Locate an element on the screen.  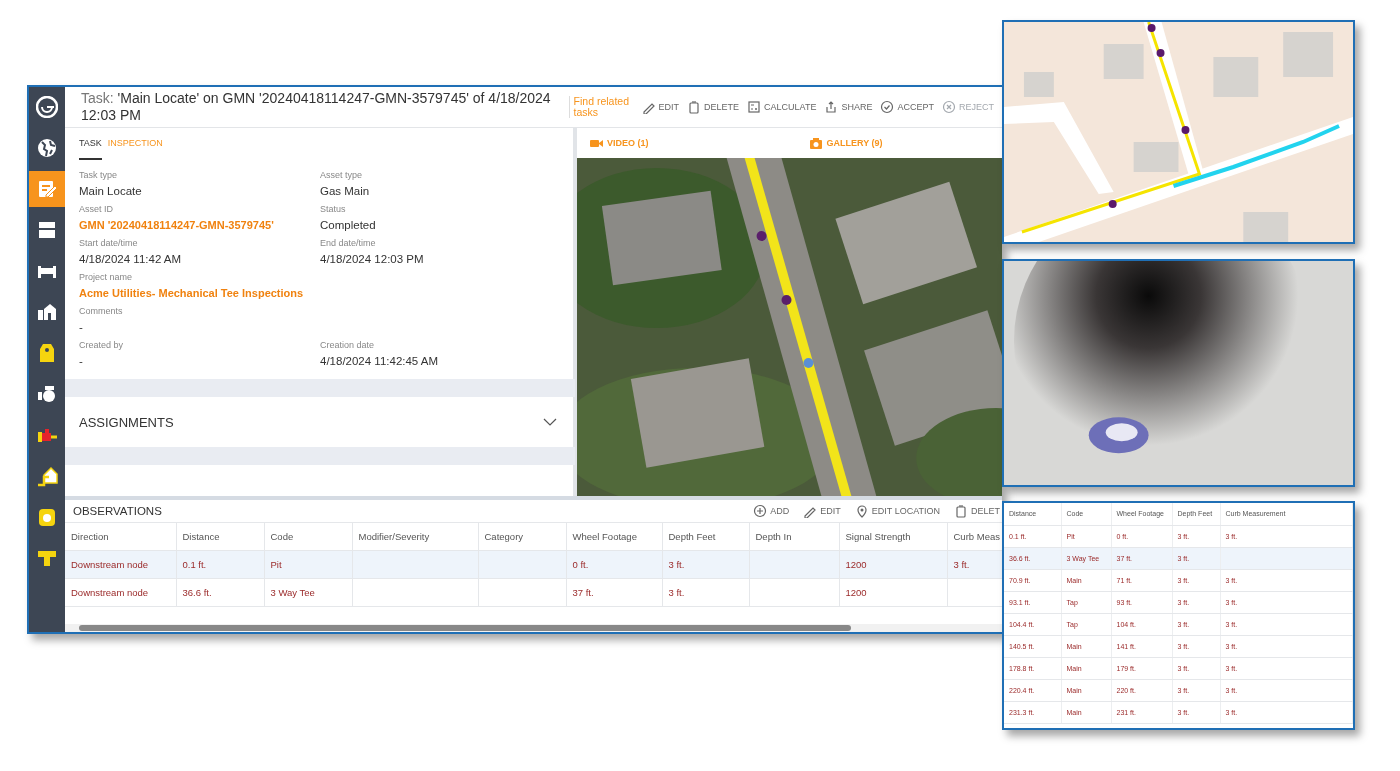
column-header: Category is located at coordinates (522, 536).